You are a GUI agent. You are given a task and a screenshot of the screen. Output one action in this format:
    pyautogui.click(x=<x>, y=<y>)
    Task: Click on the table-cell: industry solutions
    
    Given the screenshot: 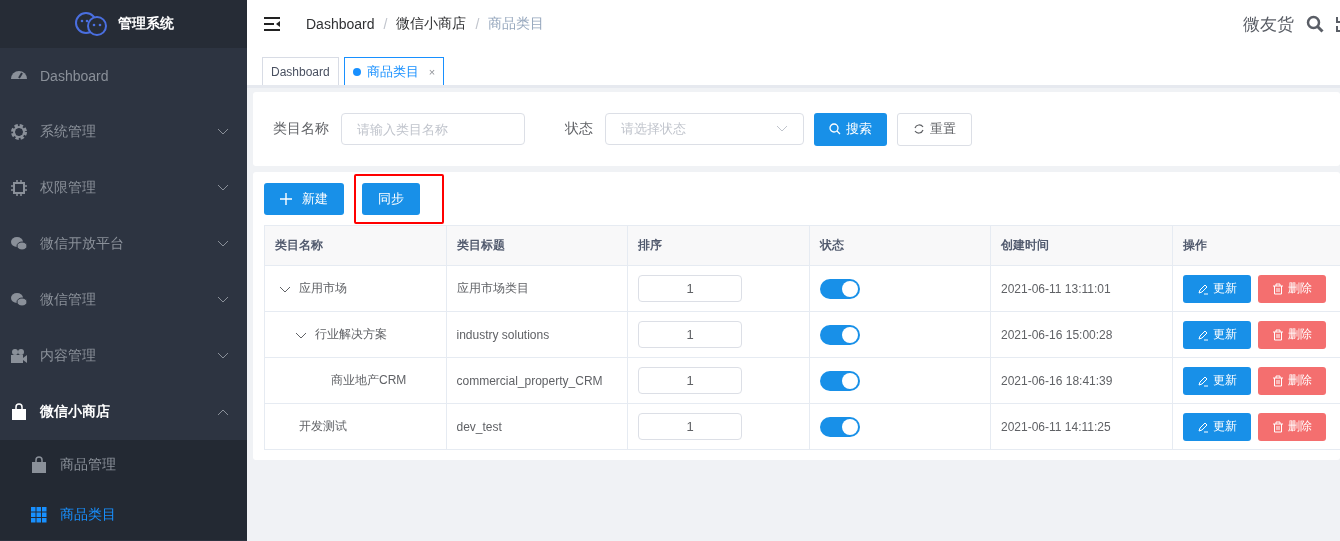 What is the action you would take?
    pyautogui.click(x=537, y=334)
    